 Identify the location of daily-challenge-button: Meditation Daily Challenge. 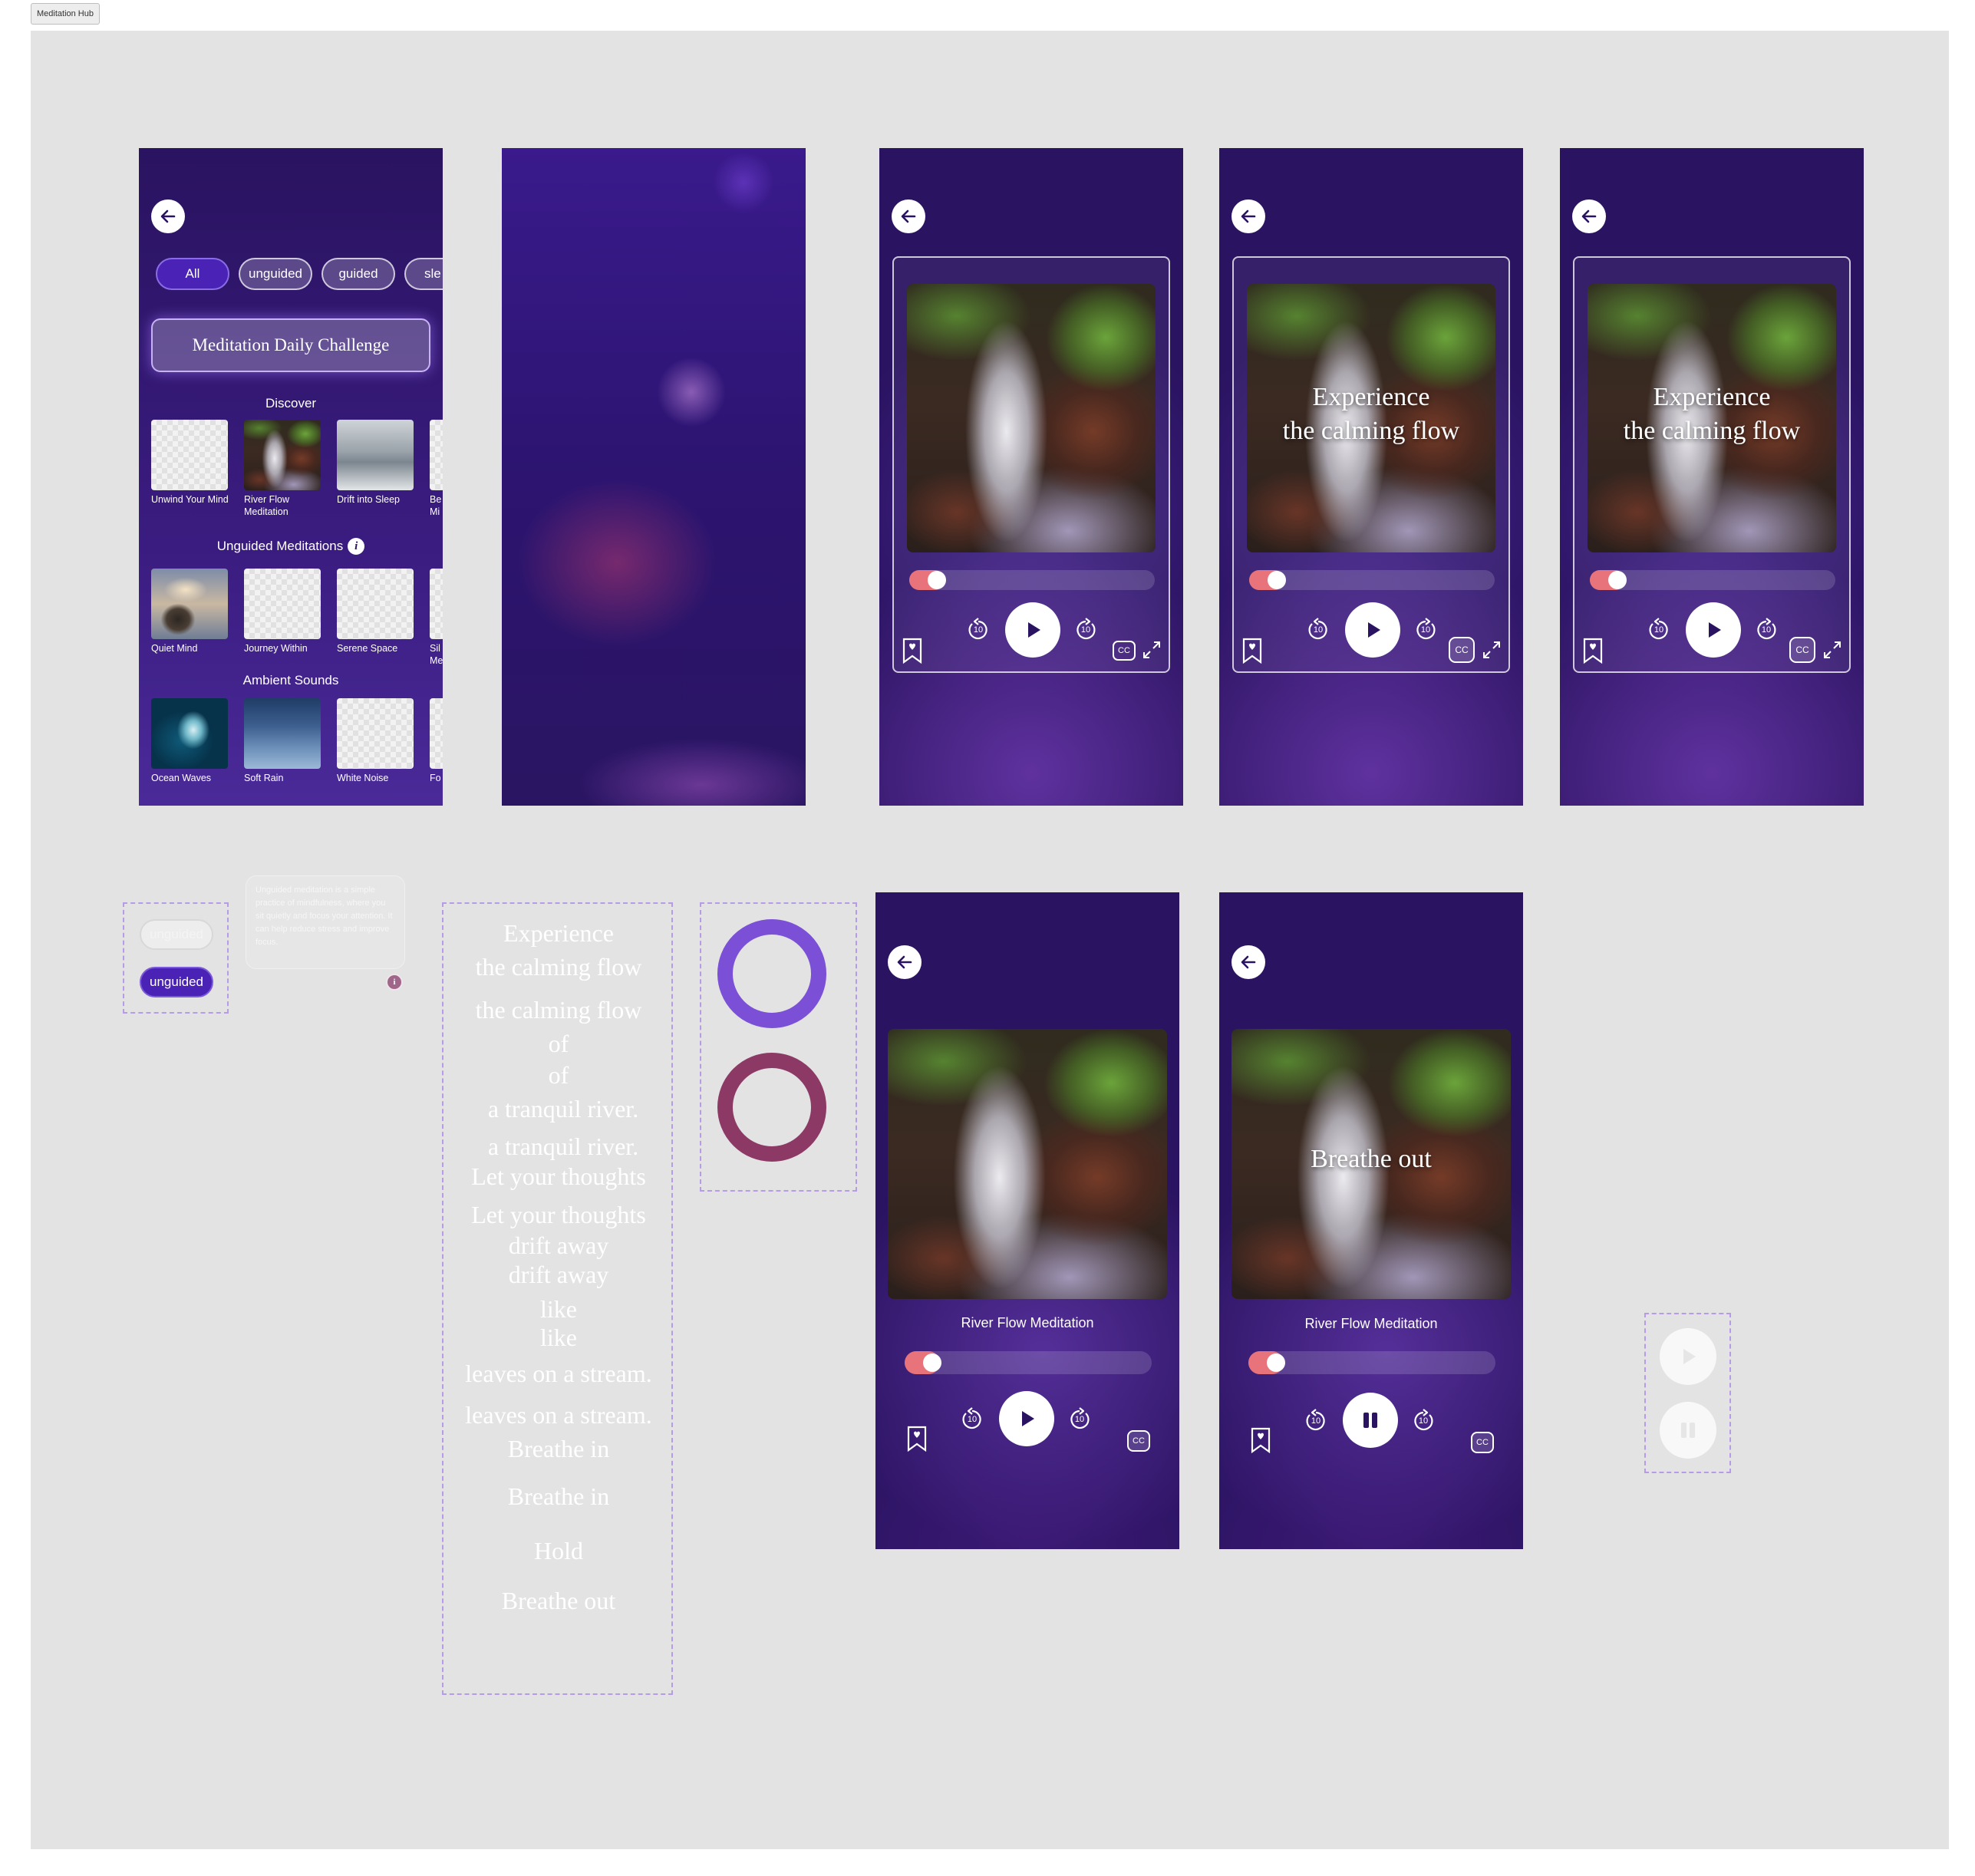
(290, 345).